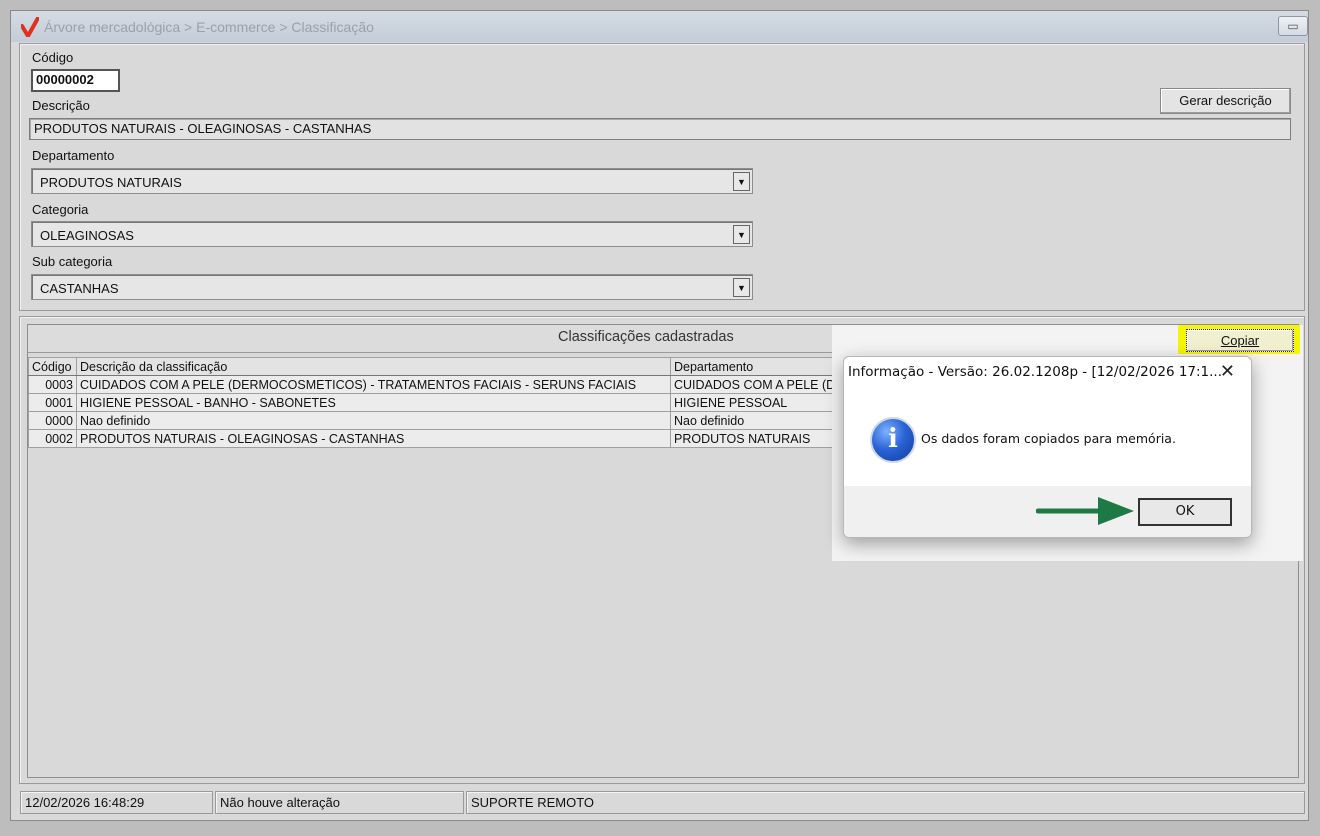 The width and height of the screenshot is (1320, 836). What do you see at coordinates (646, 337) in the screenshot?
I see `grid-title: Classificações cadastradas` at bounding box center [646, 337].